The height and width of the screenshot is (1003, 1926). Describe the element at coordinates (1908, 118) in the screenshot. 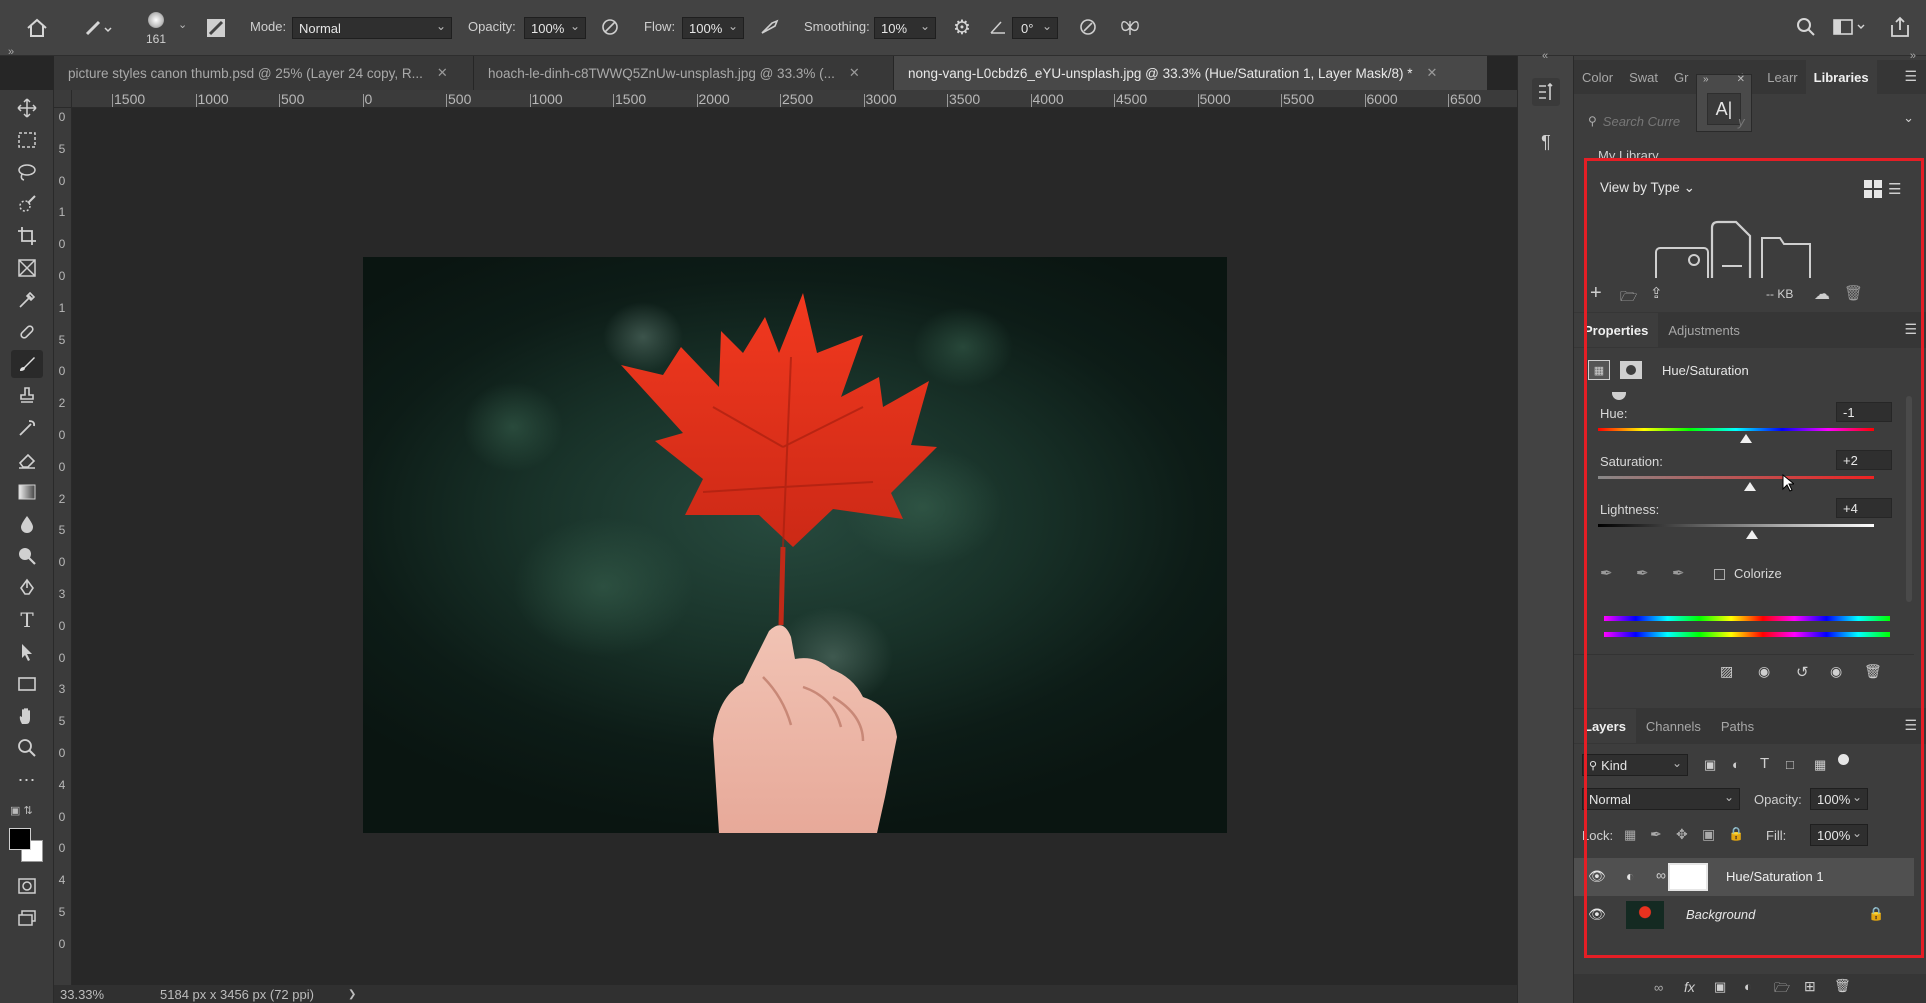

I see `chevron-down-icon: ⌄` at that location.